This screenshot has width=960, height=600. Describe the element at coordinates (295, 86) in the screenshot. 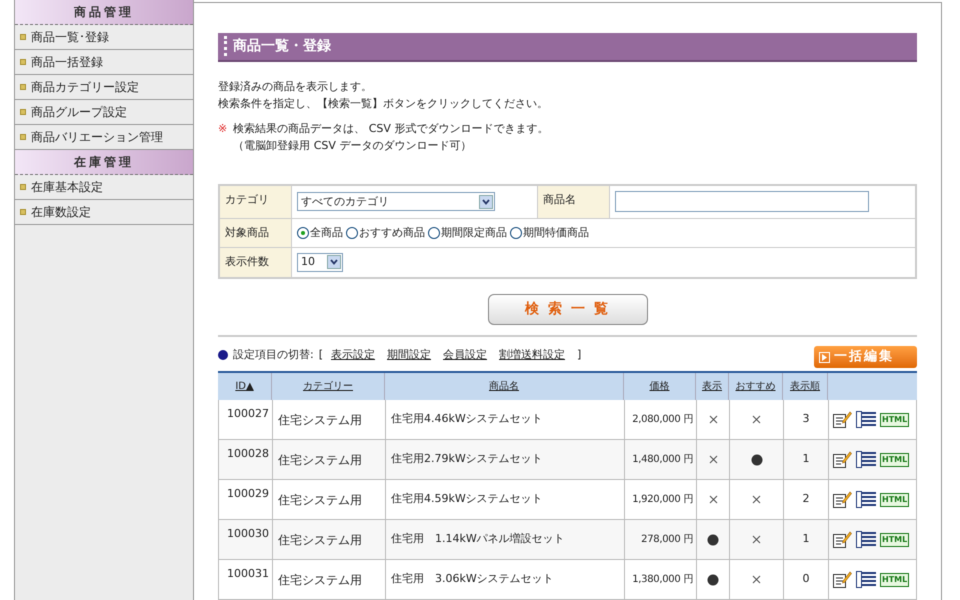

I see `intro-text: 登録済みの商品を表示します。` at that location.